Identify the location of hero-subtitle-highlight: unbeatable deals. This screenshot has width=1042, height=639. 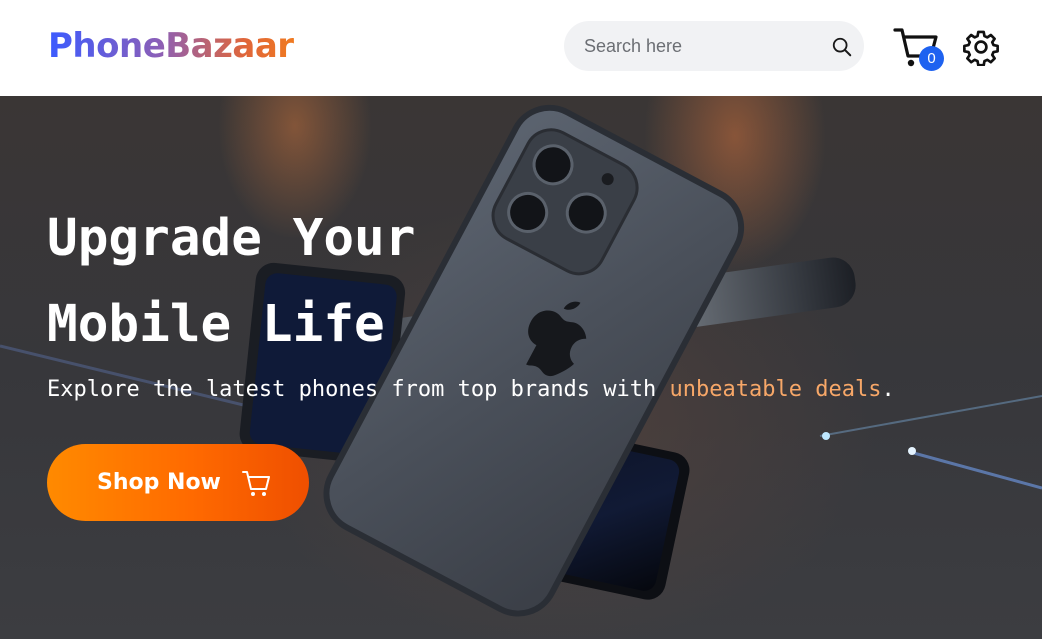
(775, 389).